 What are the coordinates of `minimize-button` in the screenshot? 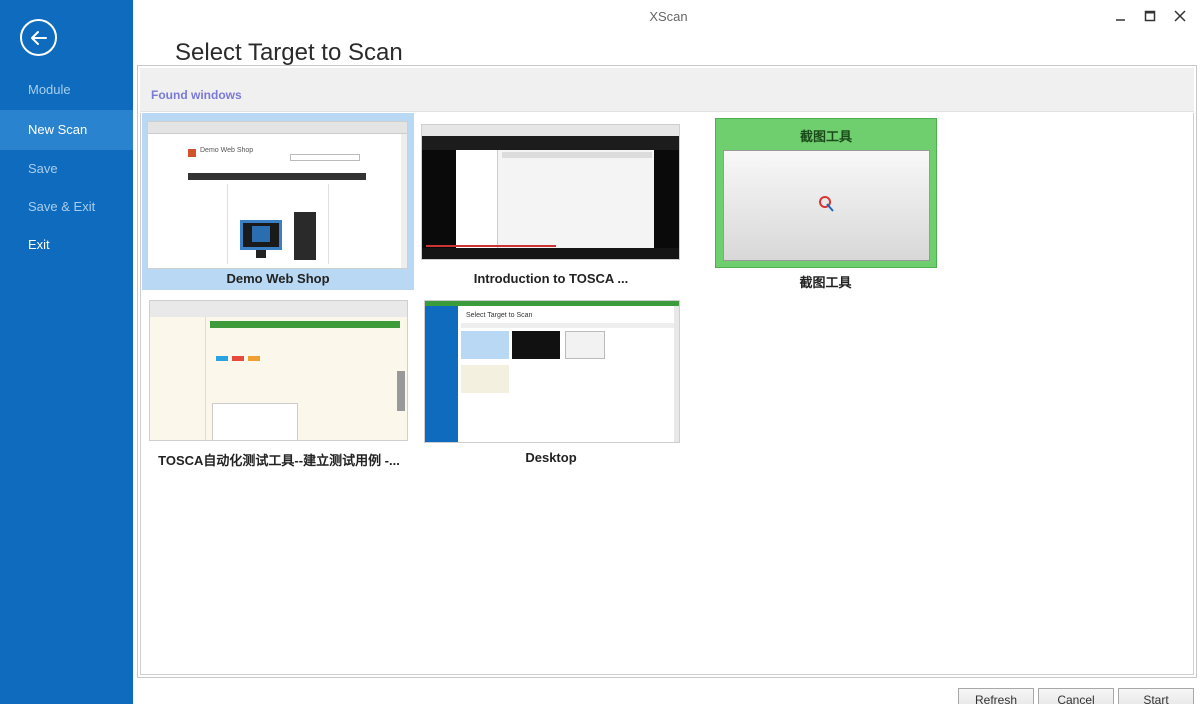 It's located at (1121, 16).